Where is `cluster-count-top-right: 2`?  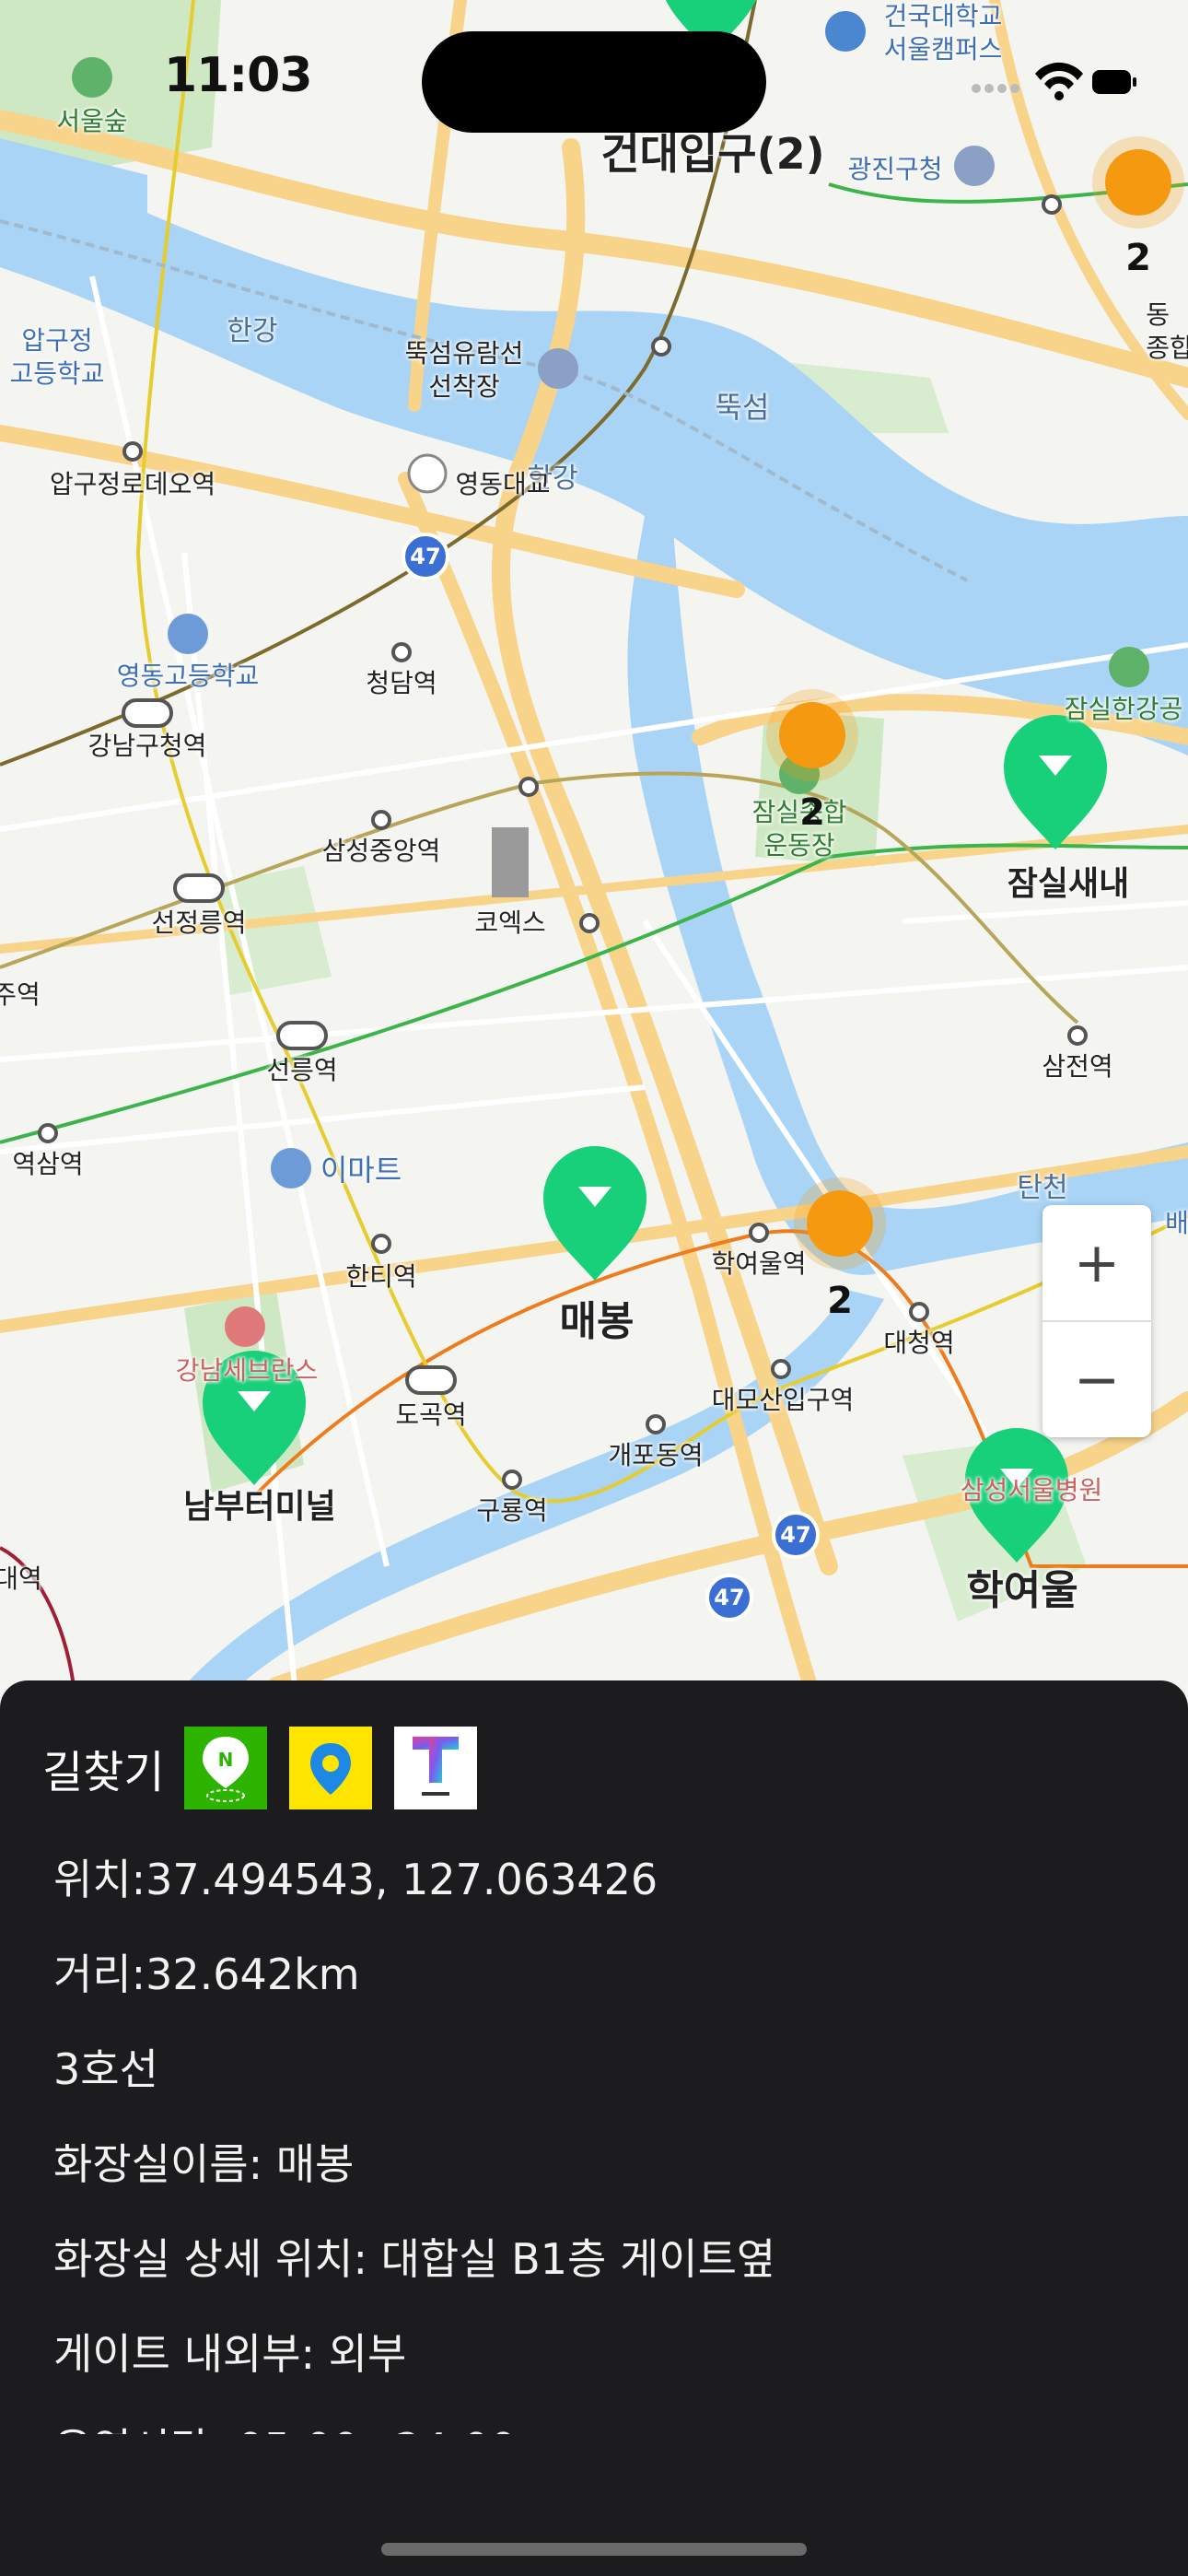 cluster-count-top-right: 2 is located at coordinates (1138, 258).